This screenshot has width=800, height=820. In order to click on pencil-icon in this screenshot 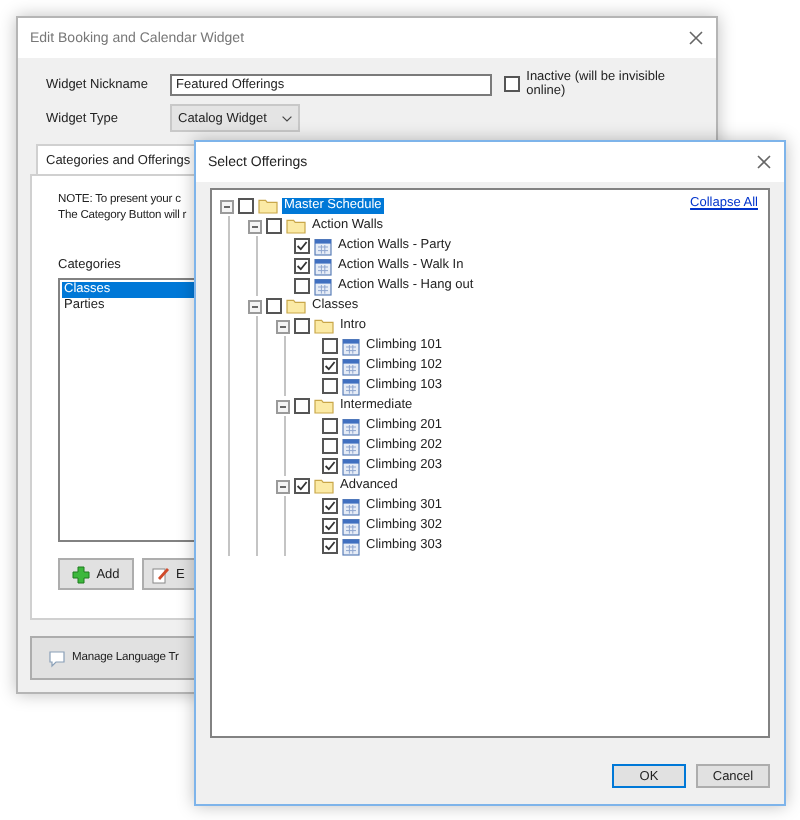, I will do `click(161, 574)`.